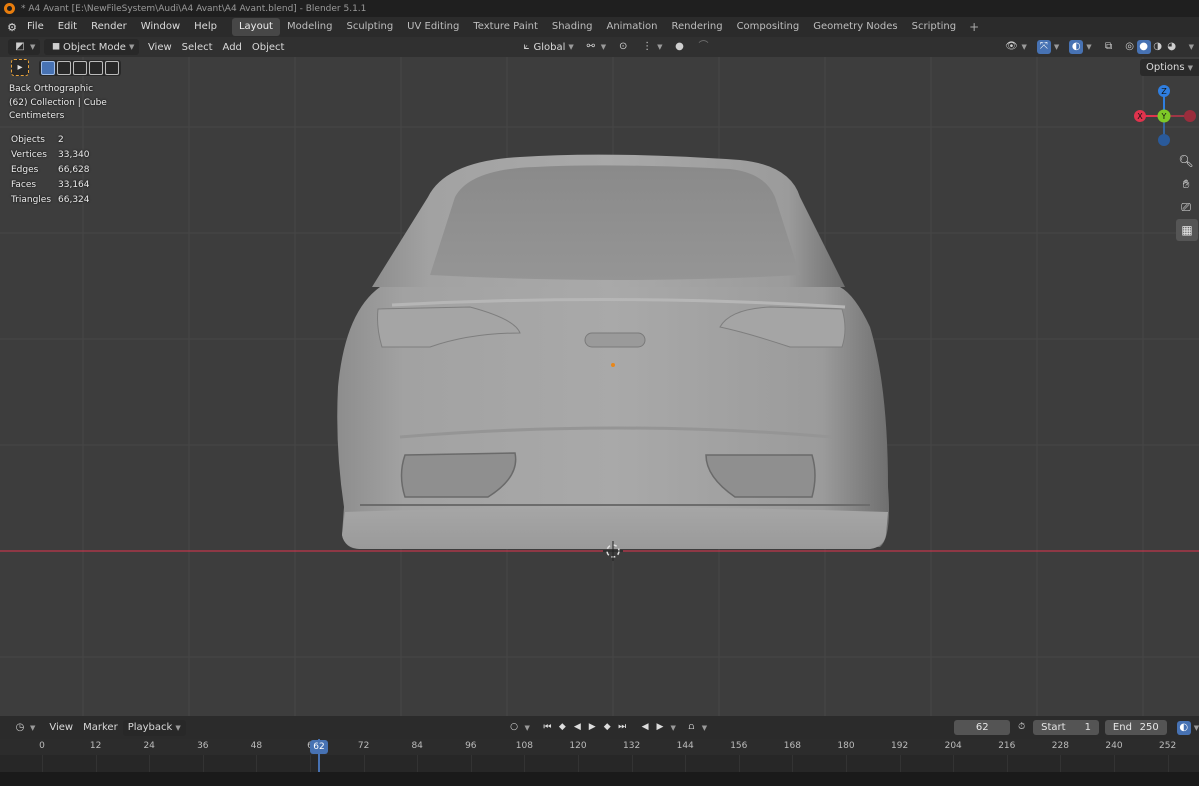 The width and height of the screenshot is (1199, 786). I want to click on pan-button: ✋︎, so click(1186, 184).